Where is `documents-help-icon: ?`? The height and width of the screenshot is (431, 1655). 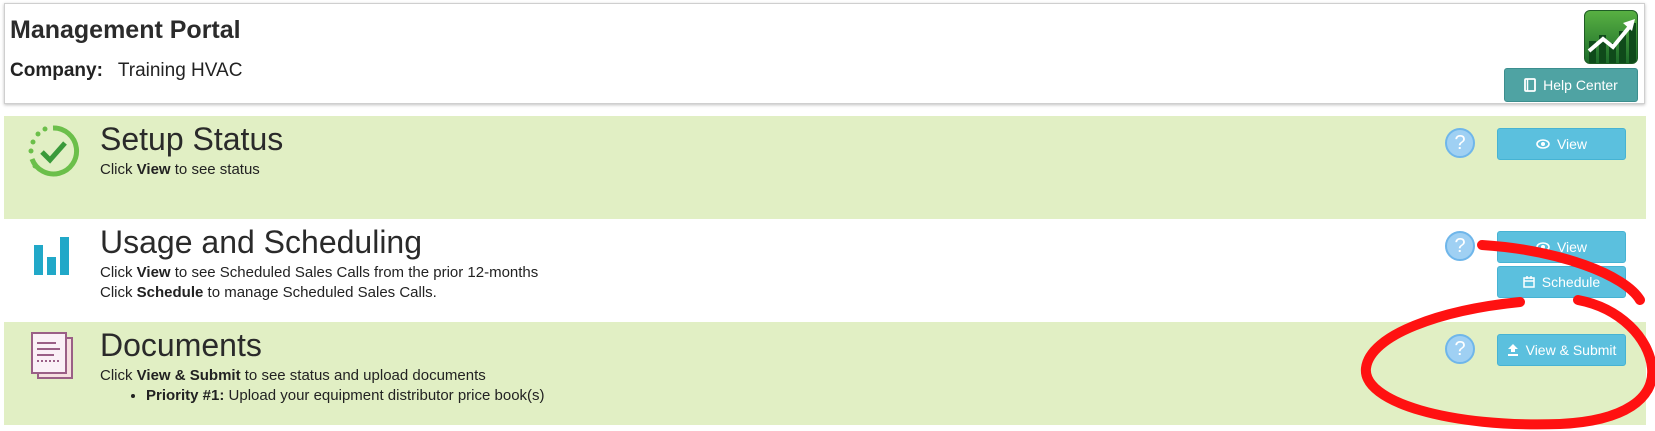 documents-help-icon: ? is located at coordinates (1460, 349).